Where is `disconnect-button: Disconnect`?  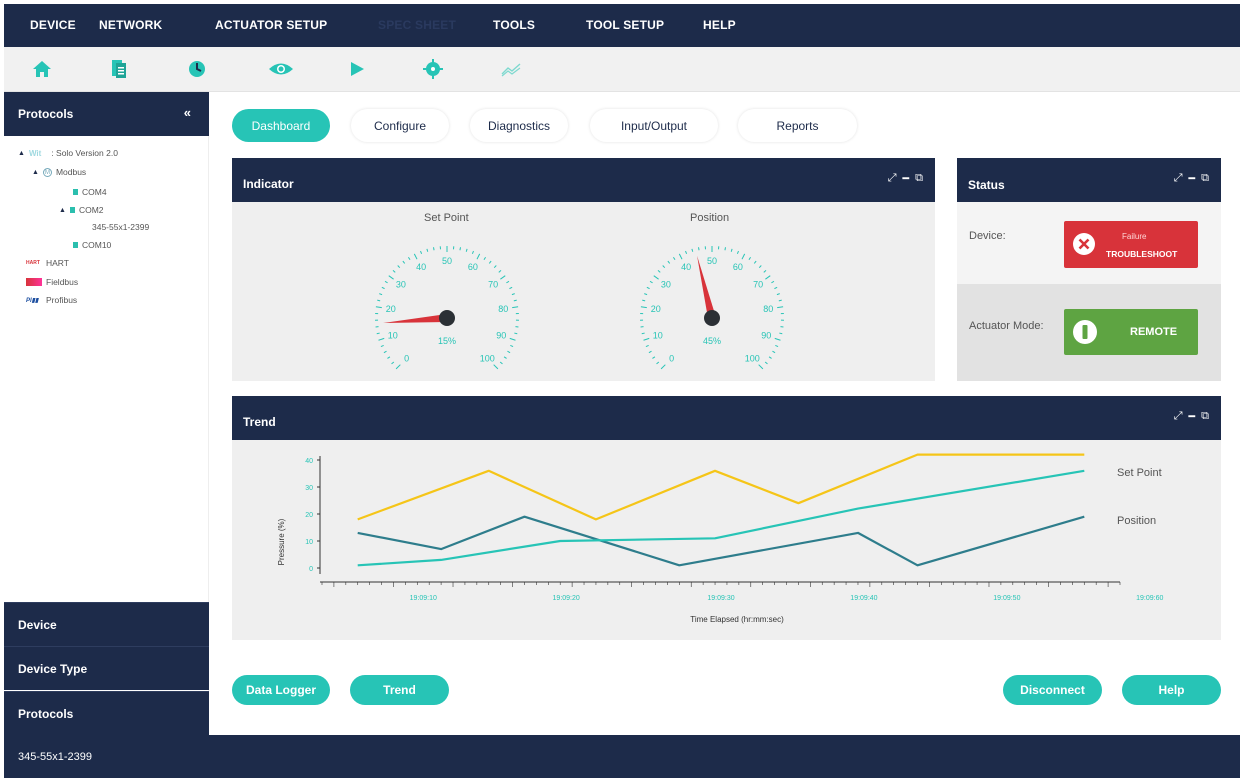 disconnect-button: Disconnect is located at coordinates (1052, 690).